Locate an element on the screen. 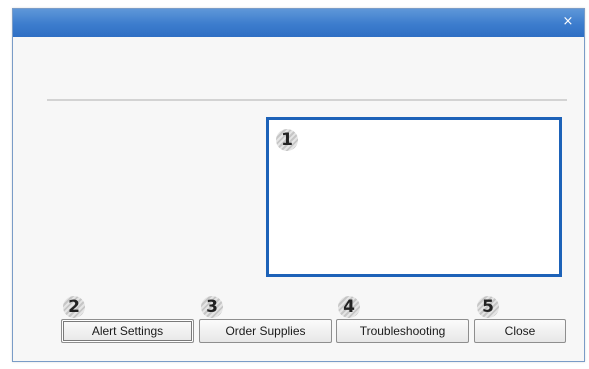 The width and height of the screenshot is (589, 369). divider is located at coordinates (307, 100).